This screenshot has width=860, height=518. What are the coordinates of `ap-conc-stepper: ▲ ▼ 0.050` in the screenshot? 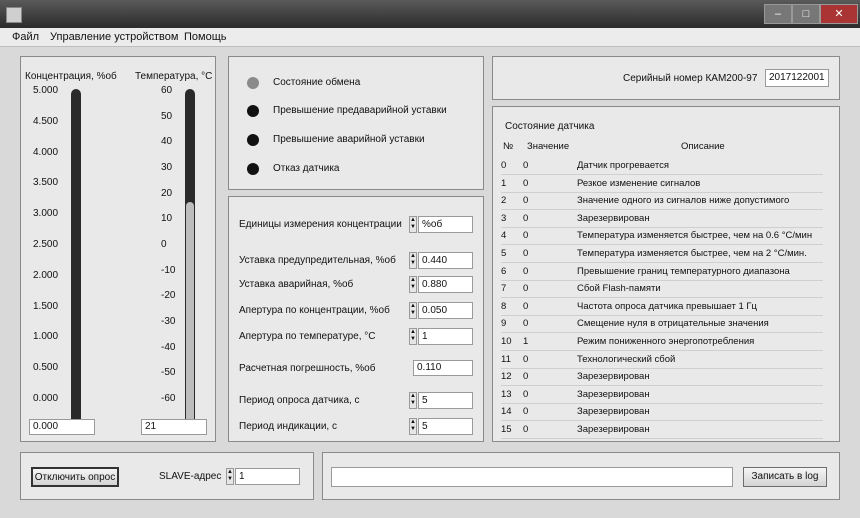 It's located at (441, 310).